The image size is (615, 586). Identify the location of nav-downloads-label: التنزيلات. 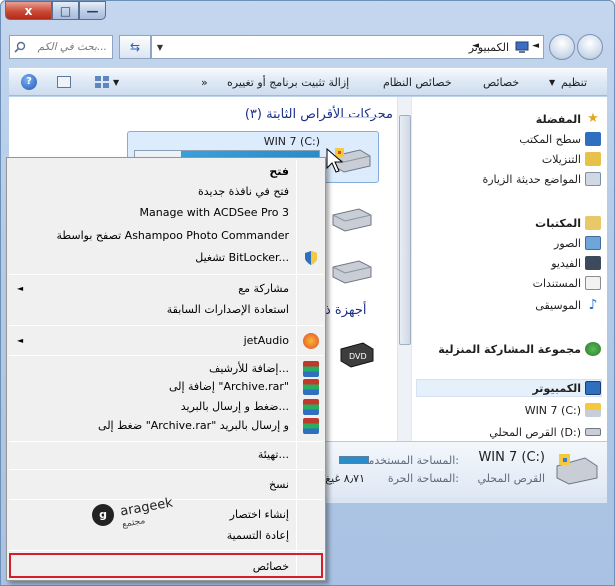
(561, 159).